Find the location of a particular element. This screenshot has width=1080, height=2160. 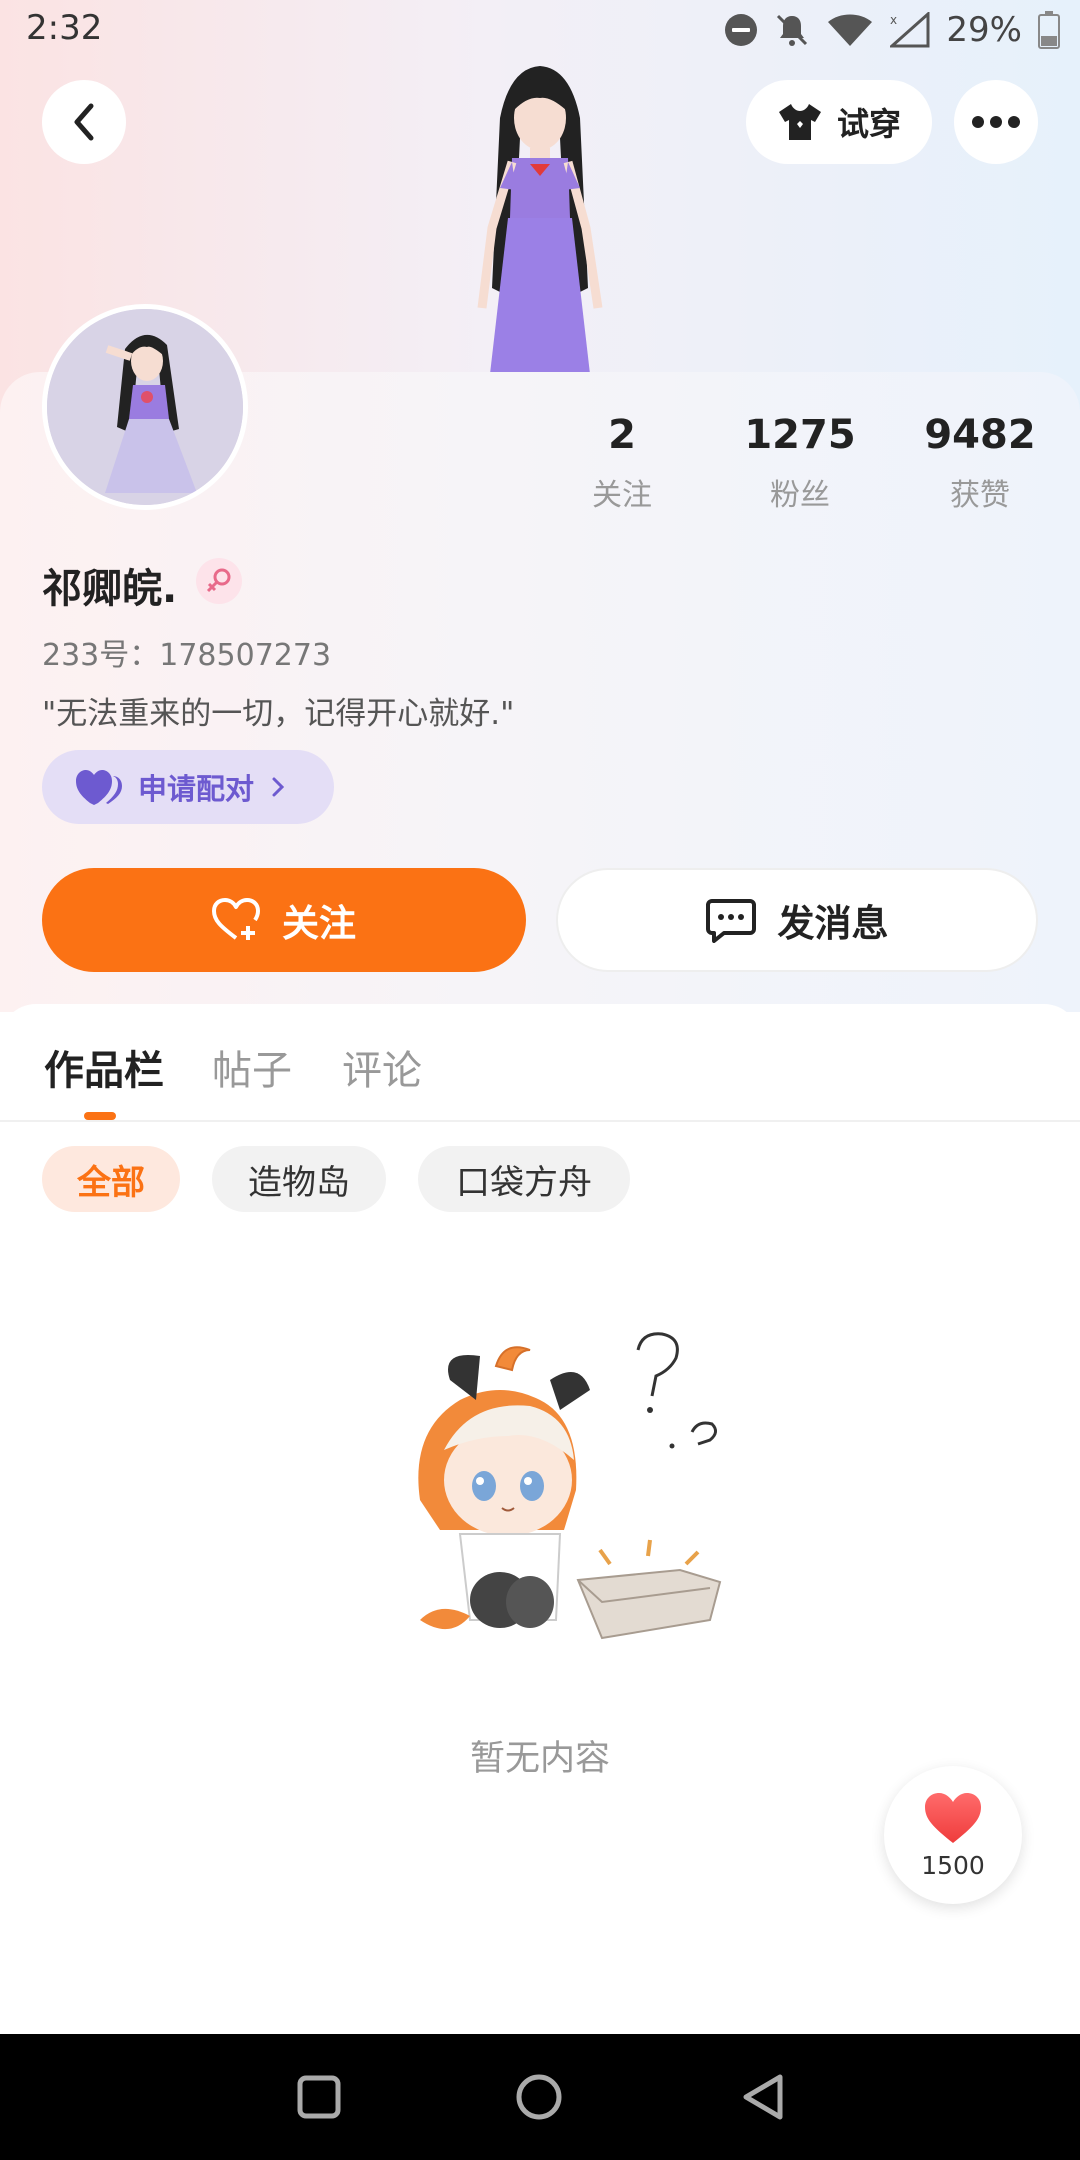

stat-label: 粉丝 is located at coordinates (800, 495).